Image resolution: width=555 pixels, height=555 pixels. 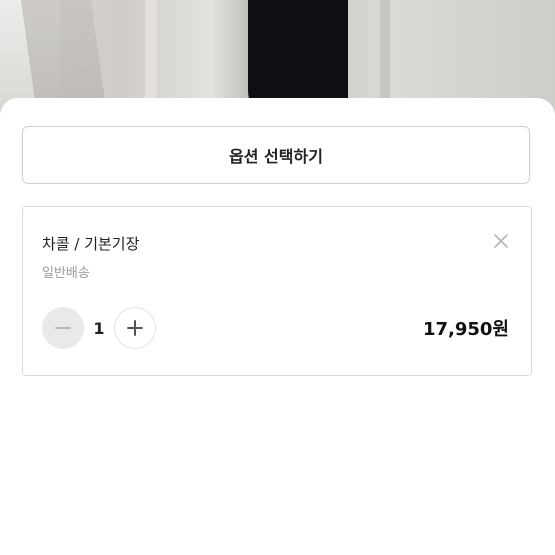 I want to click on plus-icon, so click(x=135, y=328).